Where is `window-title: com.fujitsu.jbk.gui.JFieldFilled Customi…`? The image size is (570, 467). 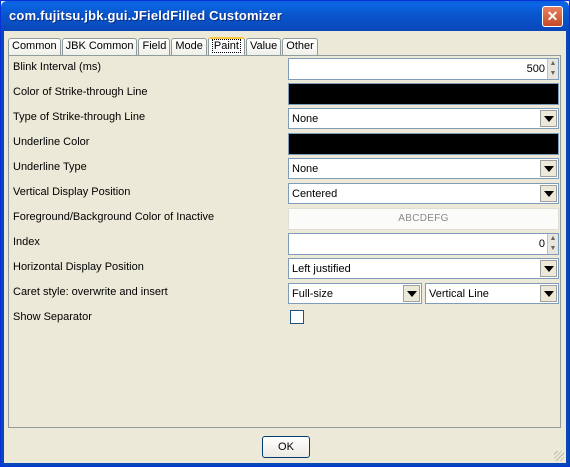
window-title: com.fujitsu.jbk.gui.JFieldFilled Customi… is located at coordinates (145, 15).